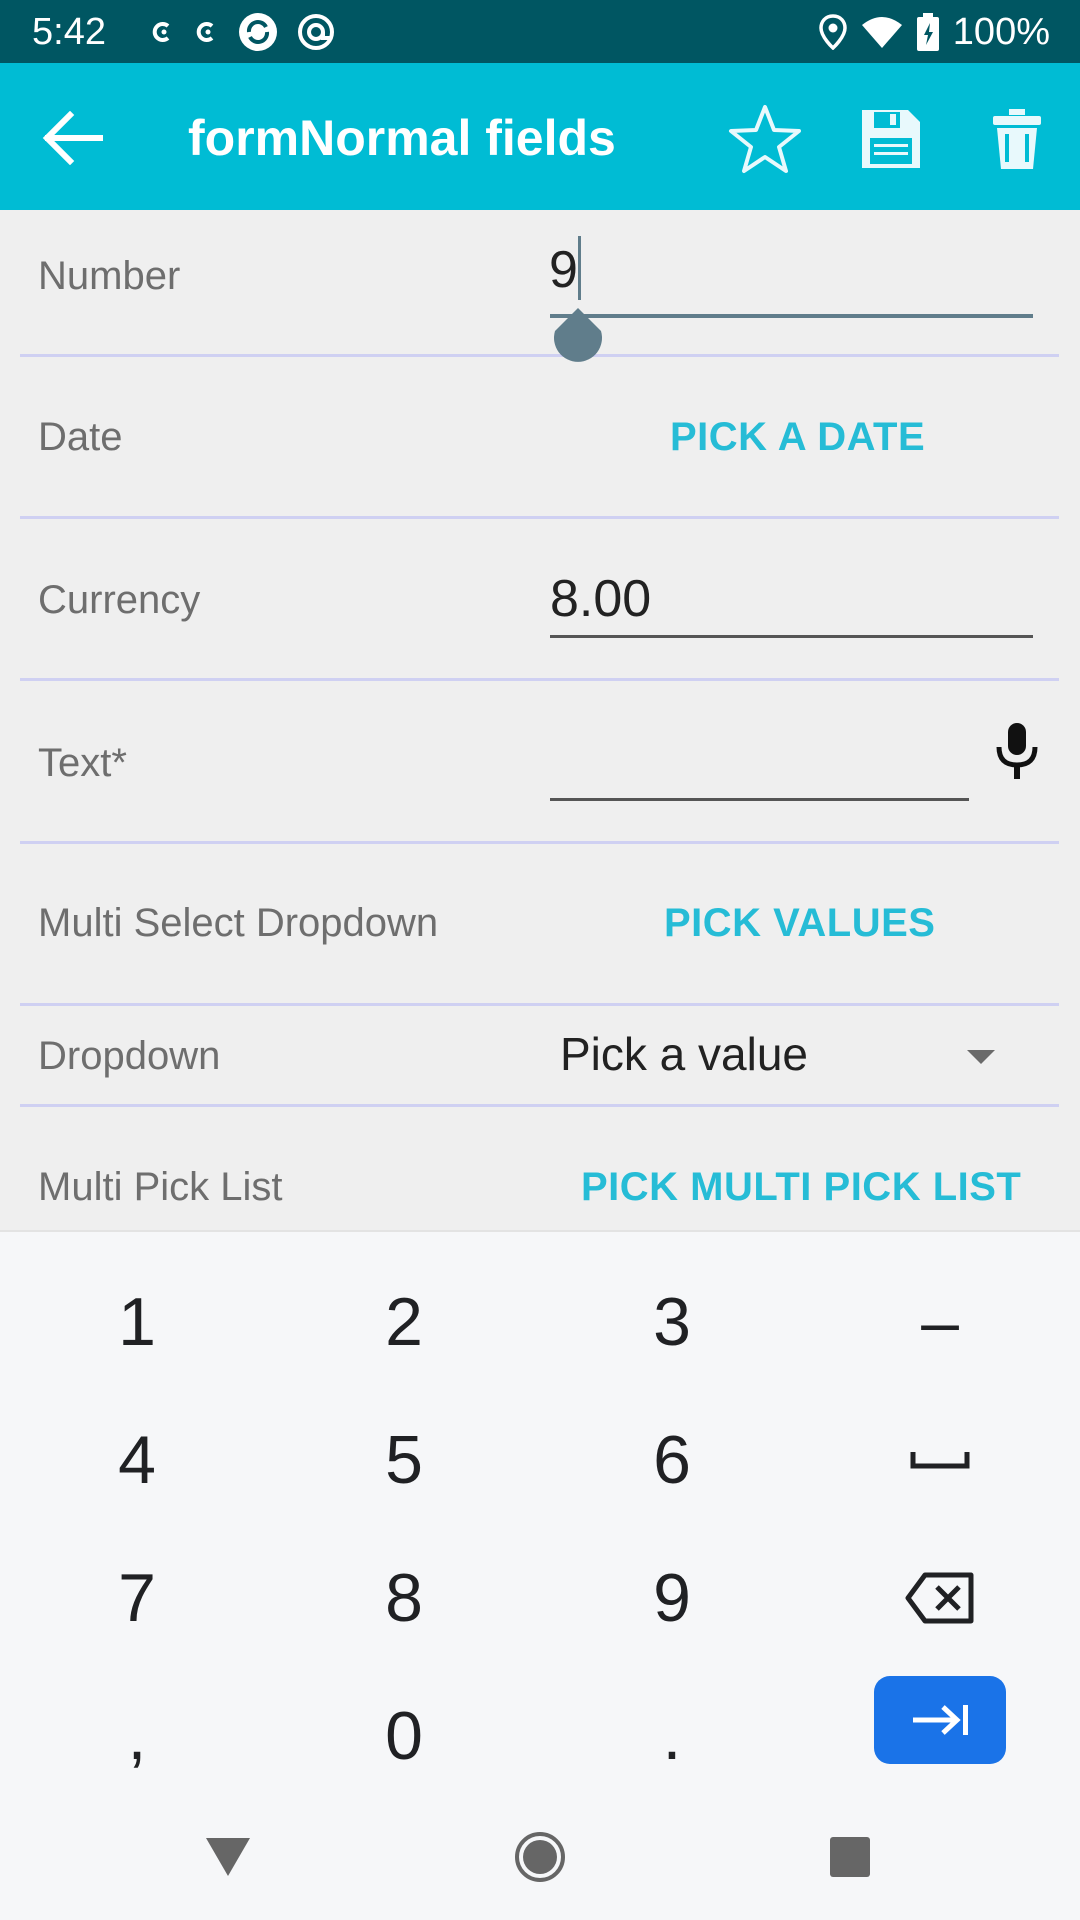 This screenshot has height=1920, width=1080. I want to click on home-icon, so click(540, 1857).